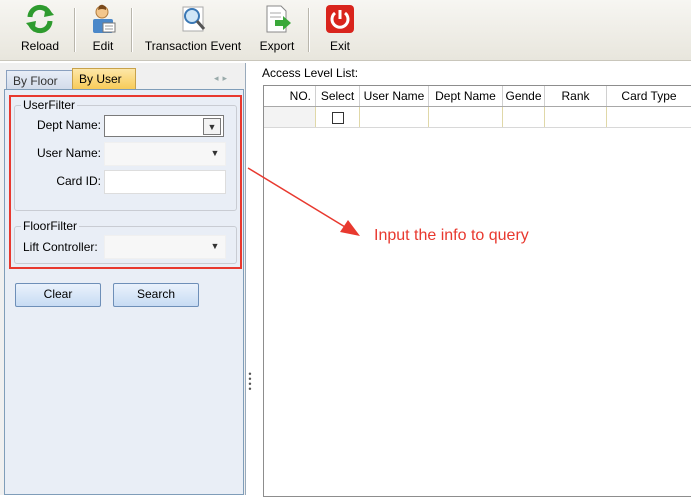 The image size is (691, 497). Describe the element at coordinates (576, 96) in the screenshot. I see `col-rank: Rank` at that location.